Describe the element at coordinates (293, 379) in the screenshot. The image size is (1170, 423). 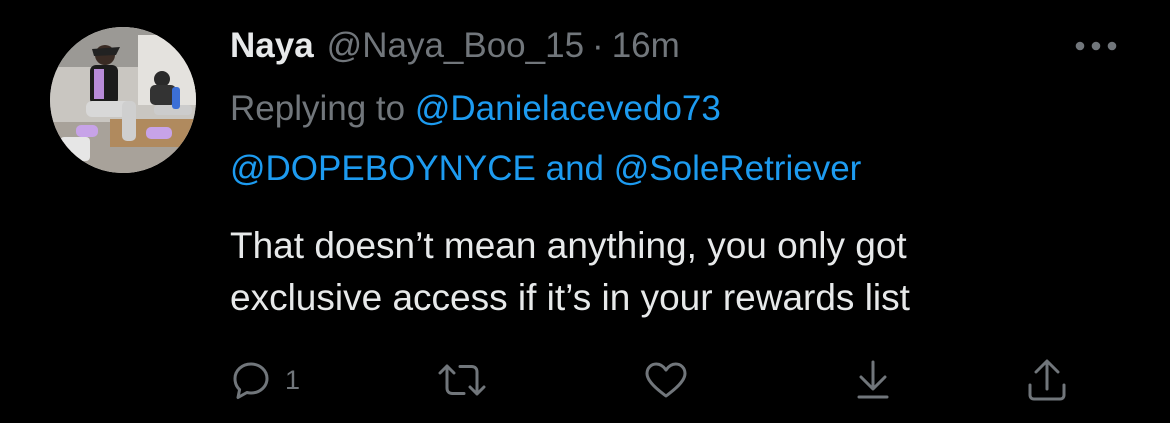
I see `reply-count: 1` at that location.